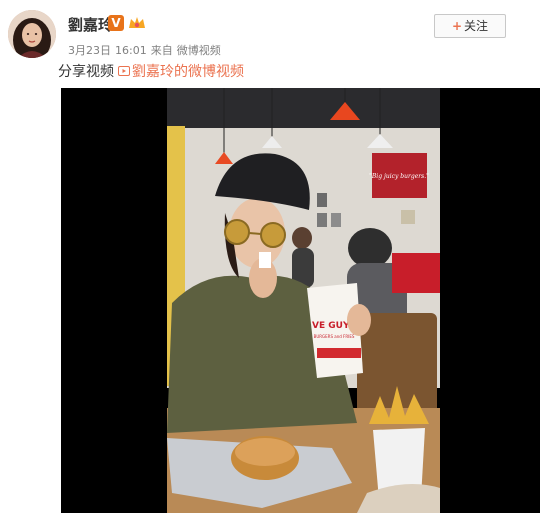 The height and width of the screenshot is (514, 550). I want to click on avatar, so click(32, 34).